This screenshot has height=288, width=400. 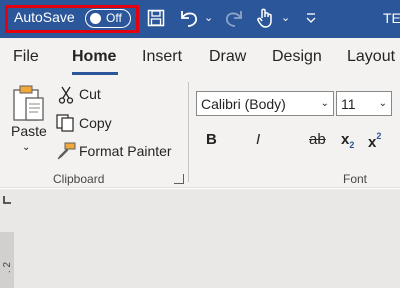 I want to click on touch-mode-icon, so click(x=265, y=18).